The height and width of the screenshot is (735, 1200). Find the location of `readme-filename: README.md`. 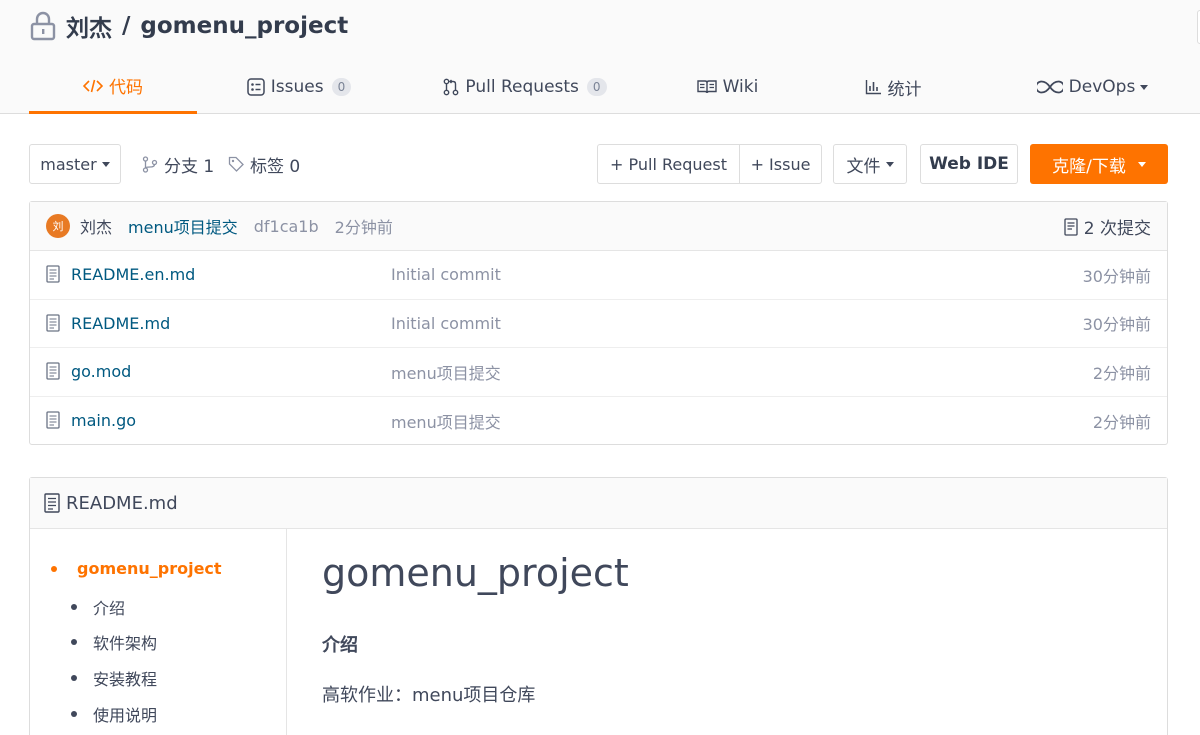

readme-filename: README.md is located at coordinates (122, 503).